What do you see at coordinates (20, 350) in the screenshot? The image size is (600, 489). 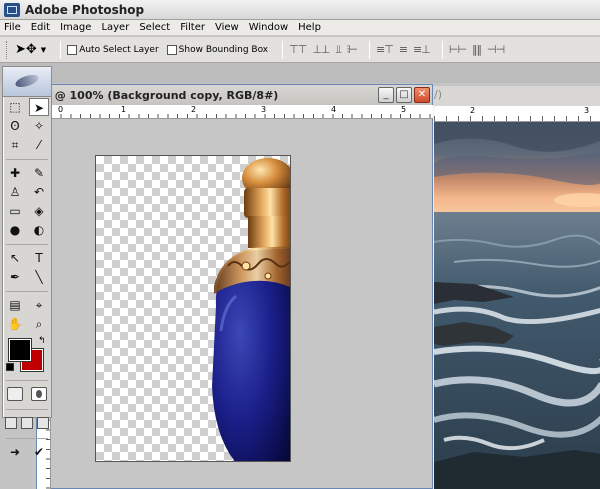 I see `foreground-color-swatch` at bounding box center [20, 350].